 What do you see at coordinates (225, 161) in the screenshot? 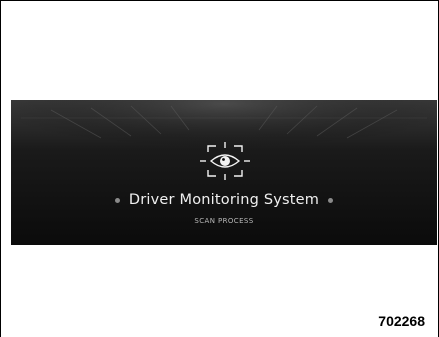
I see `eye-scan-icon` at bounding box center [225, 161].